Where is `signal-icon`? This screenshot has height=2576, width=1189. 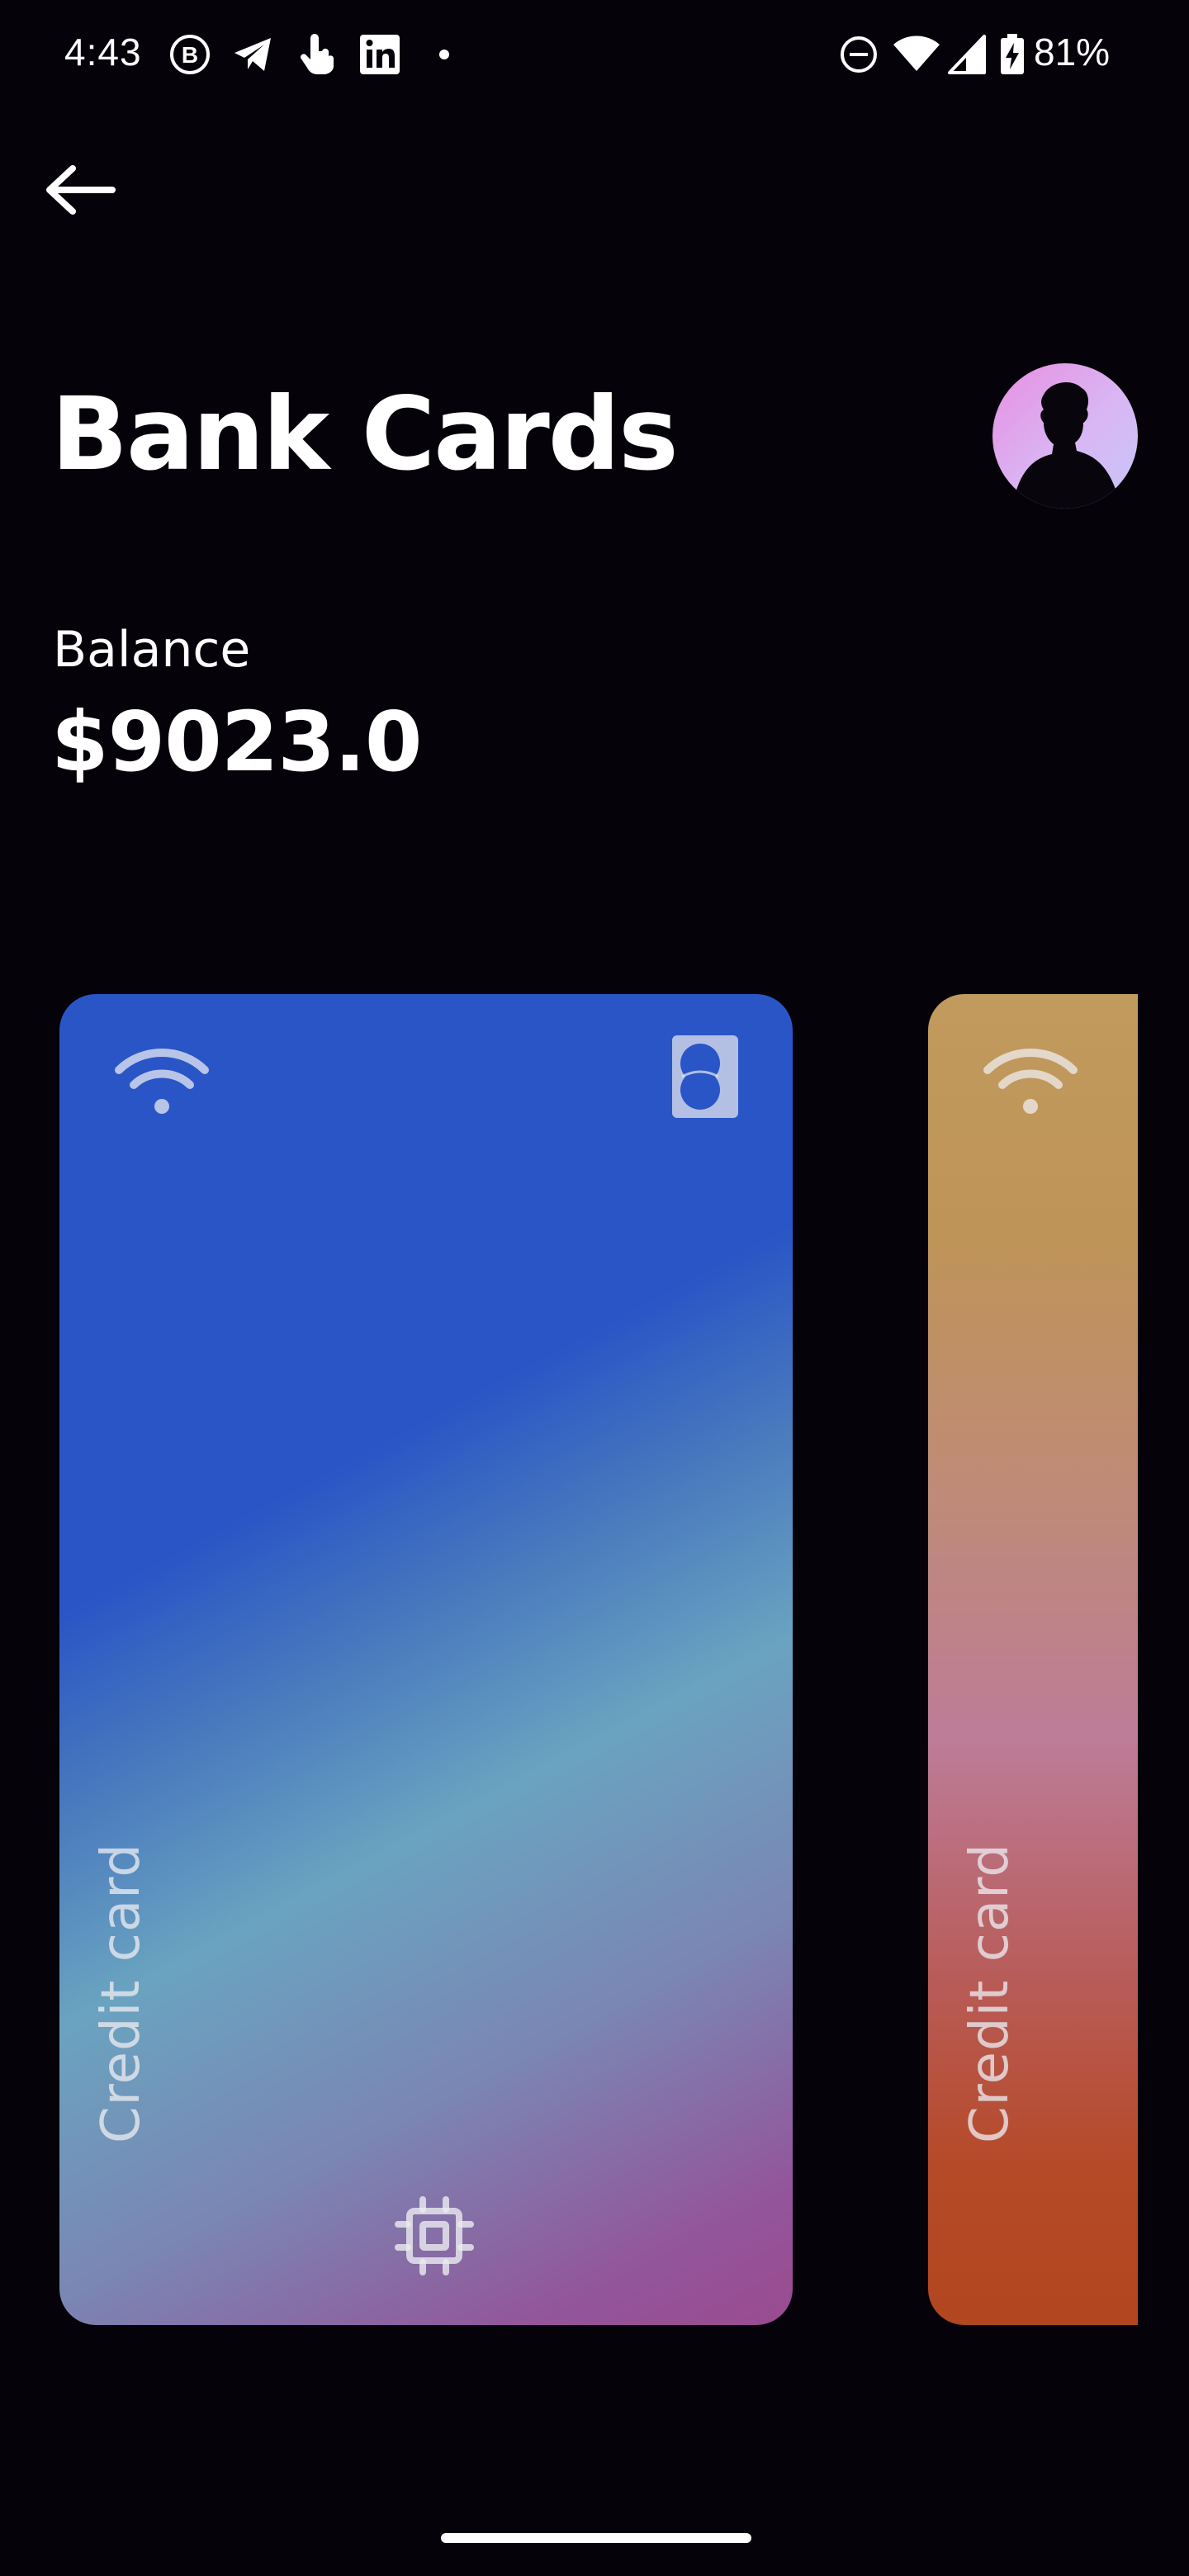
signal-icon is located at coordinates (967, 54).